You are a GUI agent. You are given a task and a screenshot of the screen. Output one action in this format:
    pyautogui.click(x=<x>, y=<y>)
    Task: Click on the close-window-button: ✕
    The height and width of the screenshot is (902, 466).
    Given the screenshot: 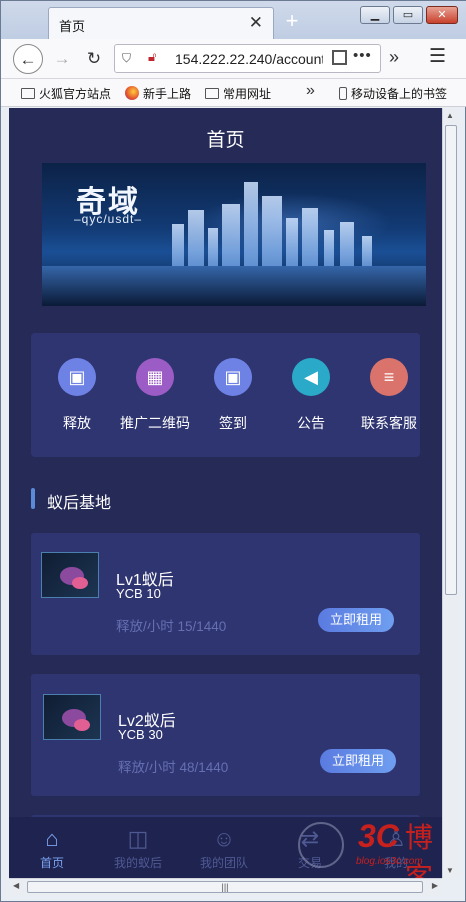 What is the action you would take?
    pyautogui.click(x=442, y=15)
    